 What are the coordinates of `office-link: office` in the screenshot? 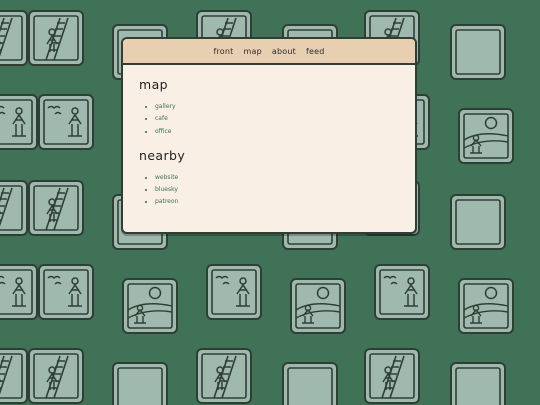 It's located at (163, 131).